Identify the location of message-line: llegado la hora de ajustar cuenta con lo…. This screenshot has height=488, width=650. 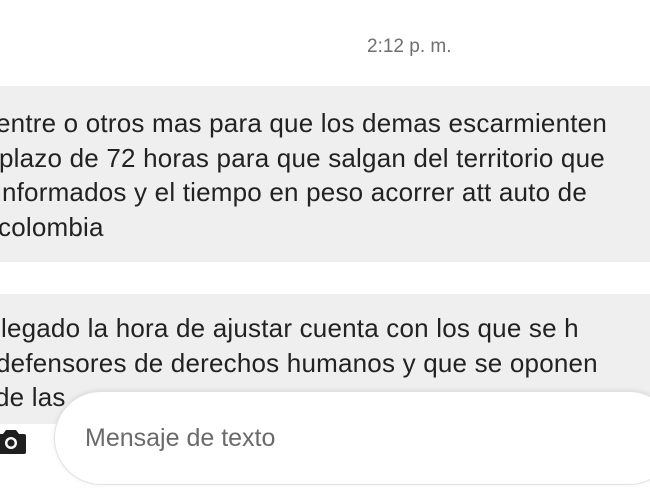
(289, 328).